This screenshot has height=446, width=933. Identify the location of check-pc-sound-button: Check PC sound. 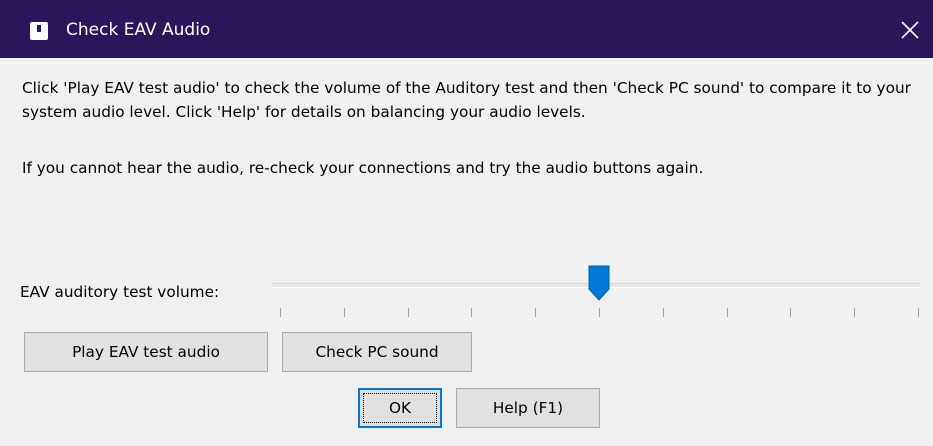
(377, 352).